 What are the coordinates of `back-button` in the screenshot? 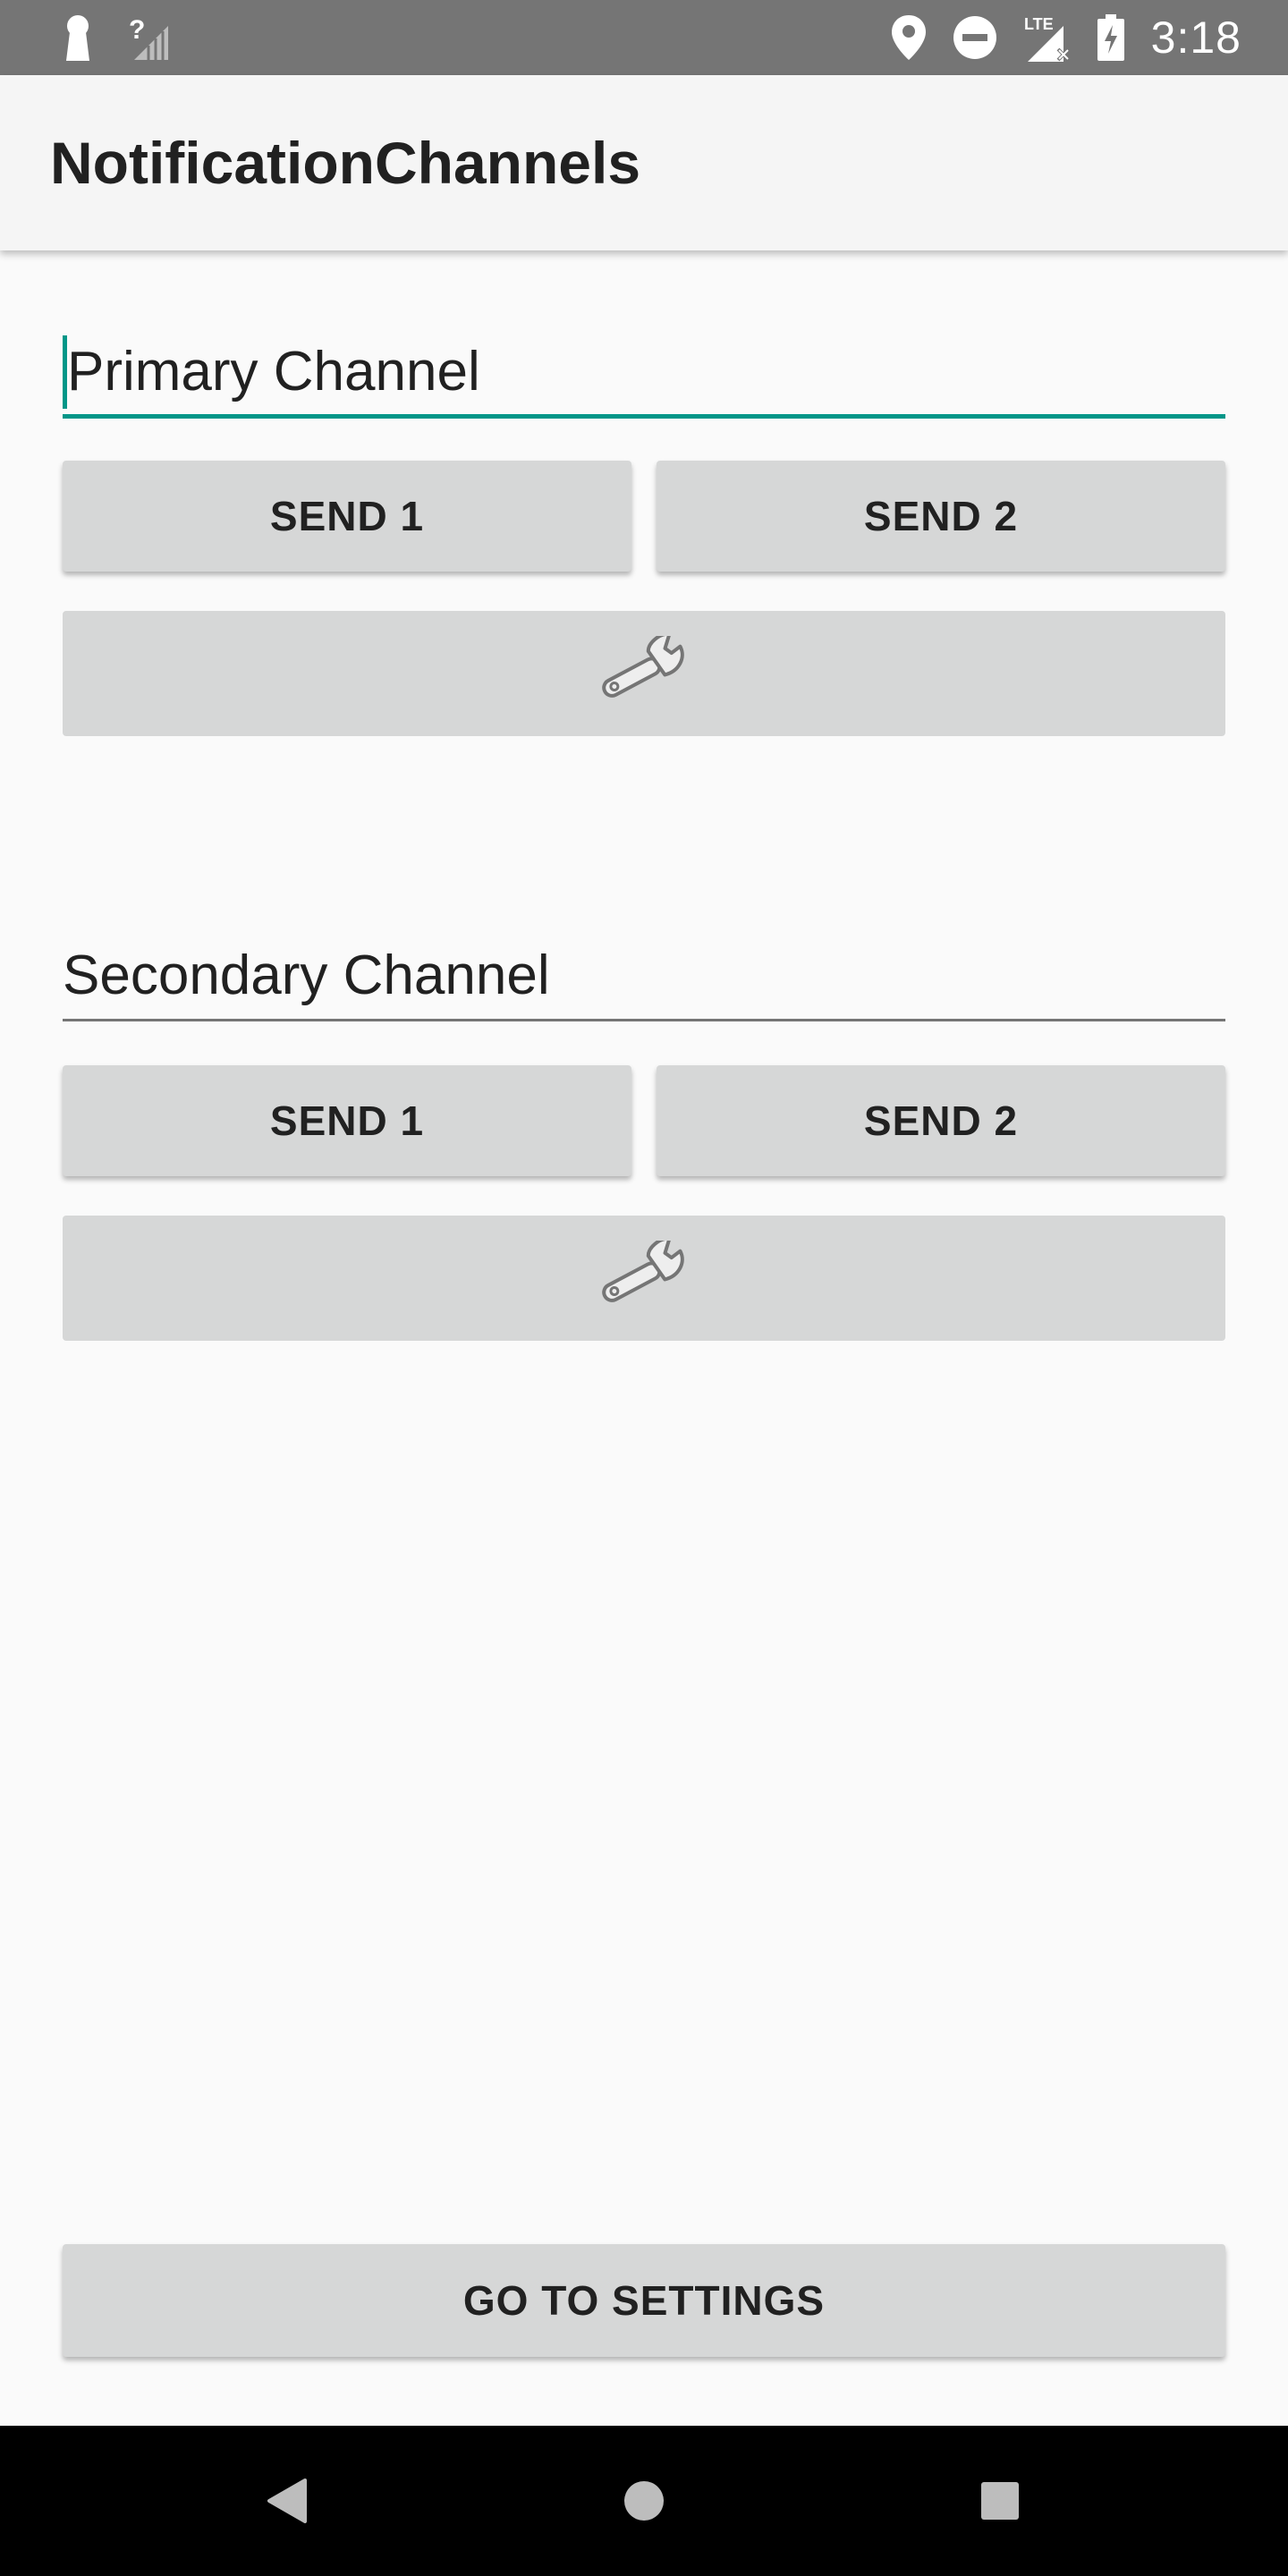 It's located at (286, 2501).